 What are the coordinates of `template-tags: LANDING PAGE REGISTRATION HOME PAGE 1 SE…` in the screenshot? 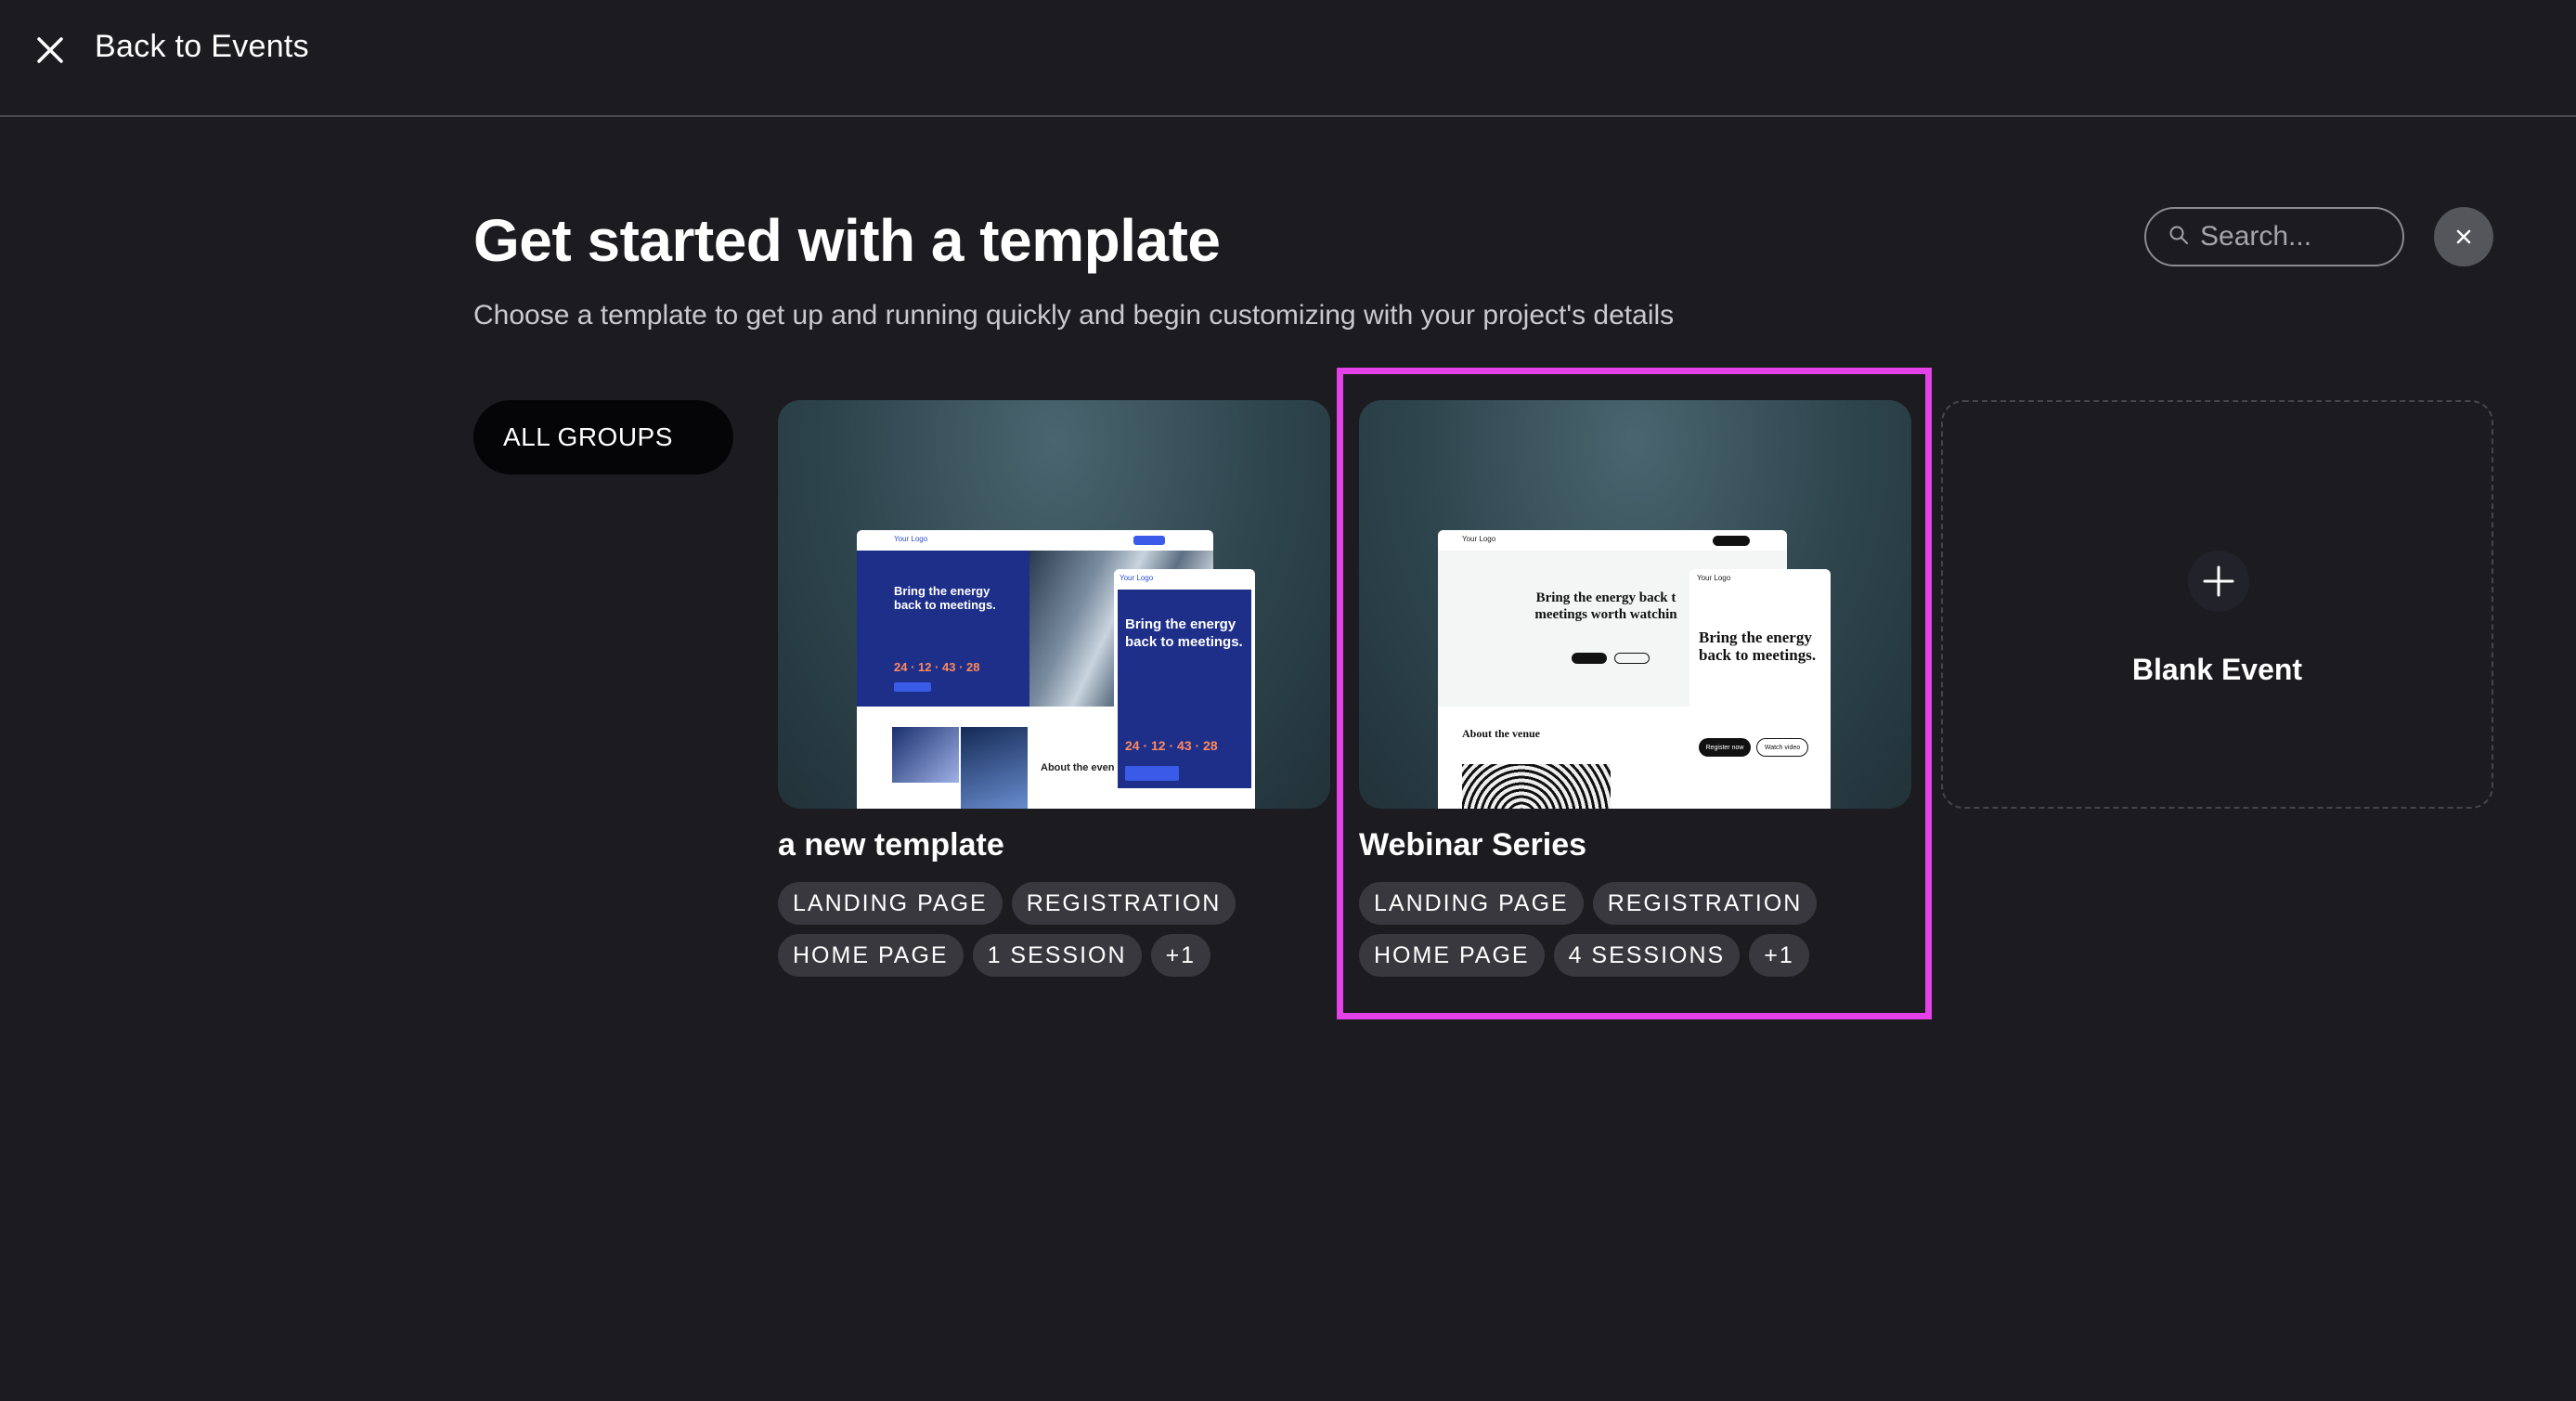 It's located at (1019, 929).